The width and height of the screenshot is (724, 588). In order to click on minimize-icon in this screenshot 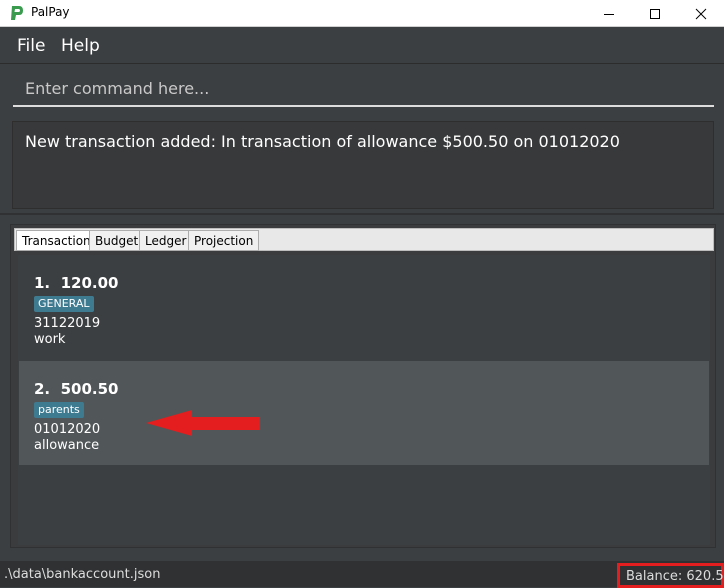, I will do `click(609, 14)`.